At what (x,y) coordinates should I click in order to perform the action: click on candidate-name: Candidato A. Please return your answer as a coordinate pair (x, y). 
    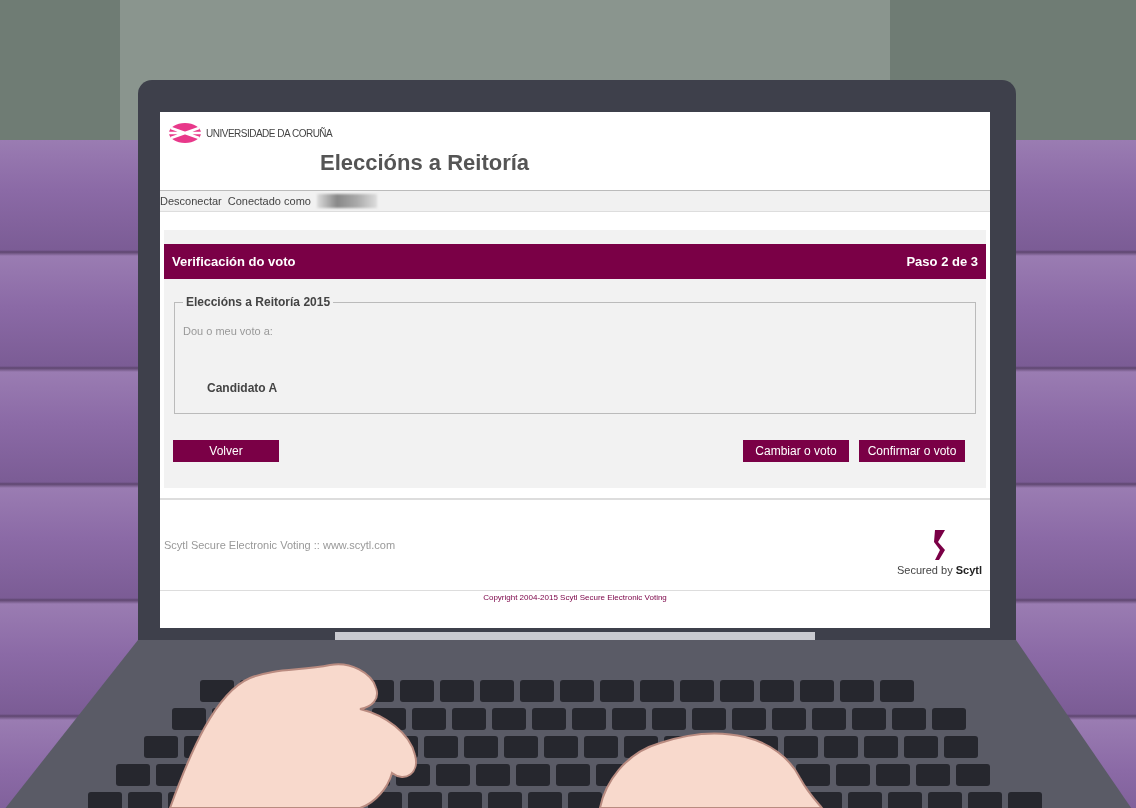
    Looking at the image, I should click on (243, 388).